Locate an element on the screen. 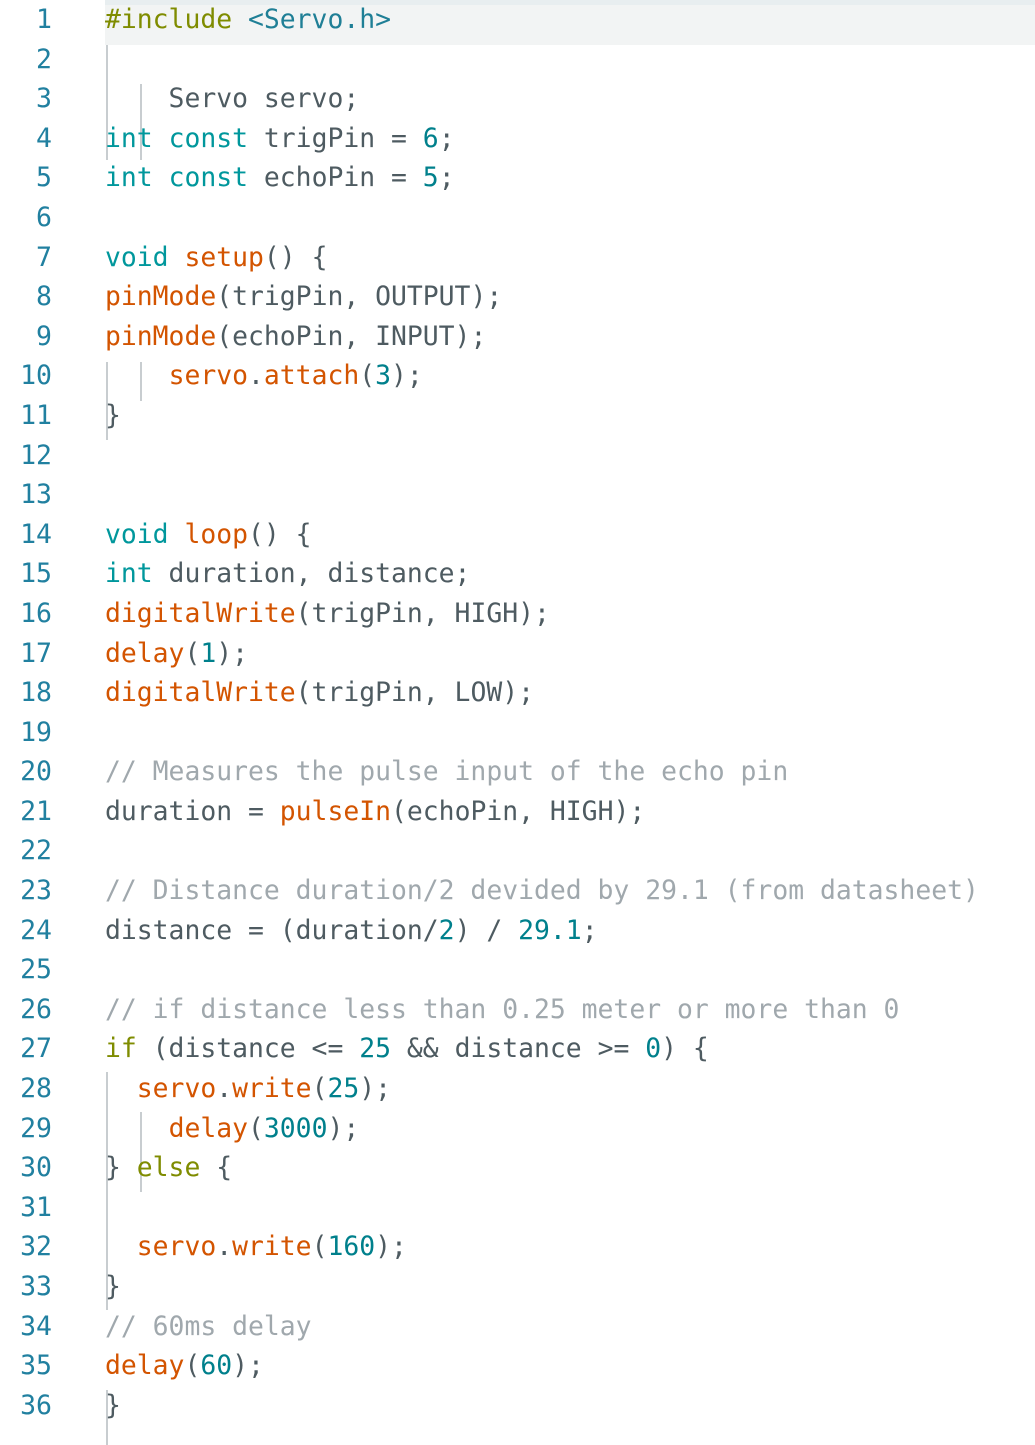  line-number: 15 is located at coordinates (36, 574).